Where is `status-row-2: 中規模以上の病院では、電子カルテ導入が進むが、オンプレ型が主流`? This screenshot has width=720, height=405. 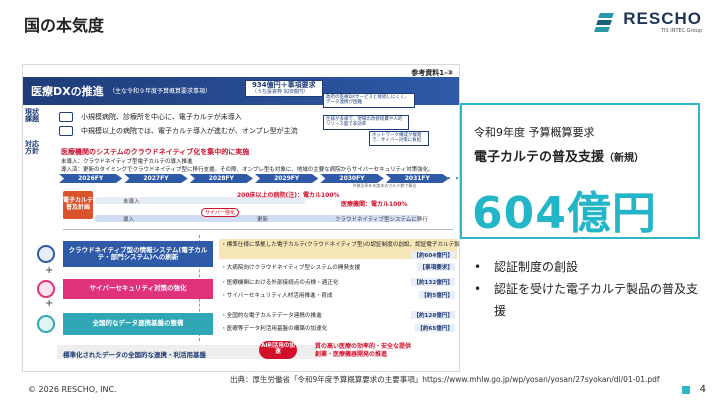
status-row-2: 中規模以上の病院では、電子カルテ導入が進むが、オンプレ型が主流 is located at coordinates (189, 131).